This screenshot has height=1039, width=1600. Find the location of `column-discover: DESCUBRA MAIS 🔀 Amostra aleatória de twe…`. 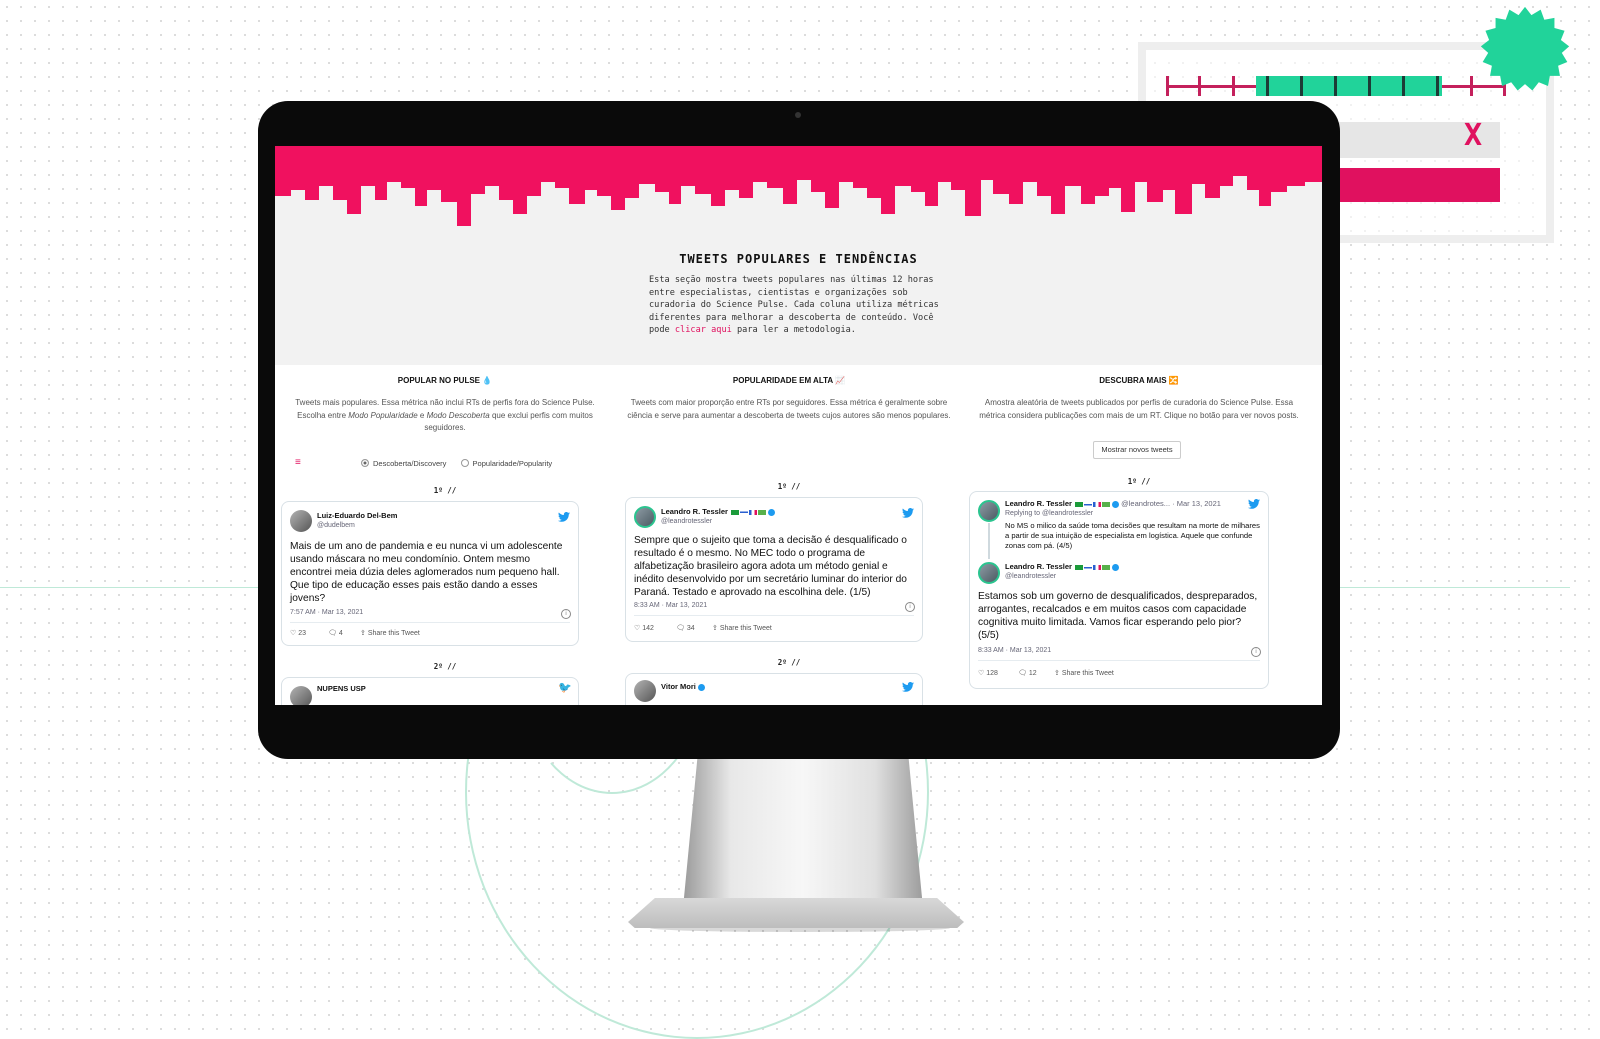

column-discover: DESCUBRA MAIS 🔀 Amostra aleatória de twe… is located at coordinates (1139, 535).